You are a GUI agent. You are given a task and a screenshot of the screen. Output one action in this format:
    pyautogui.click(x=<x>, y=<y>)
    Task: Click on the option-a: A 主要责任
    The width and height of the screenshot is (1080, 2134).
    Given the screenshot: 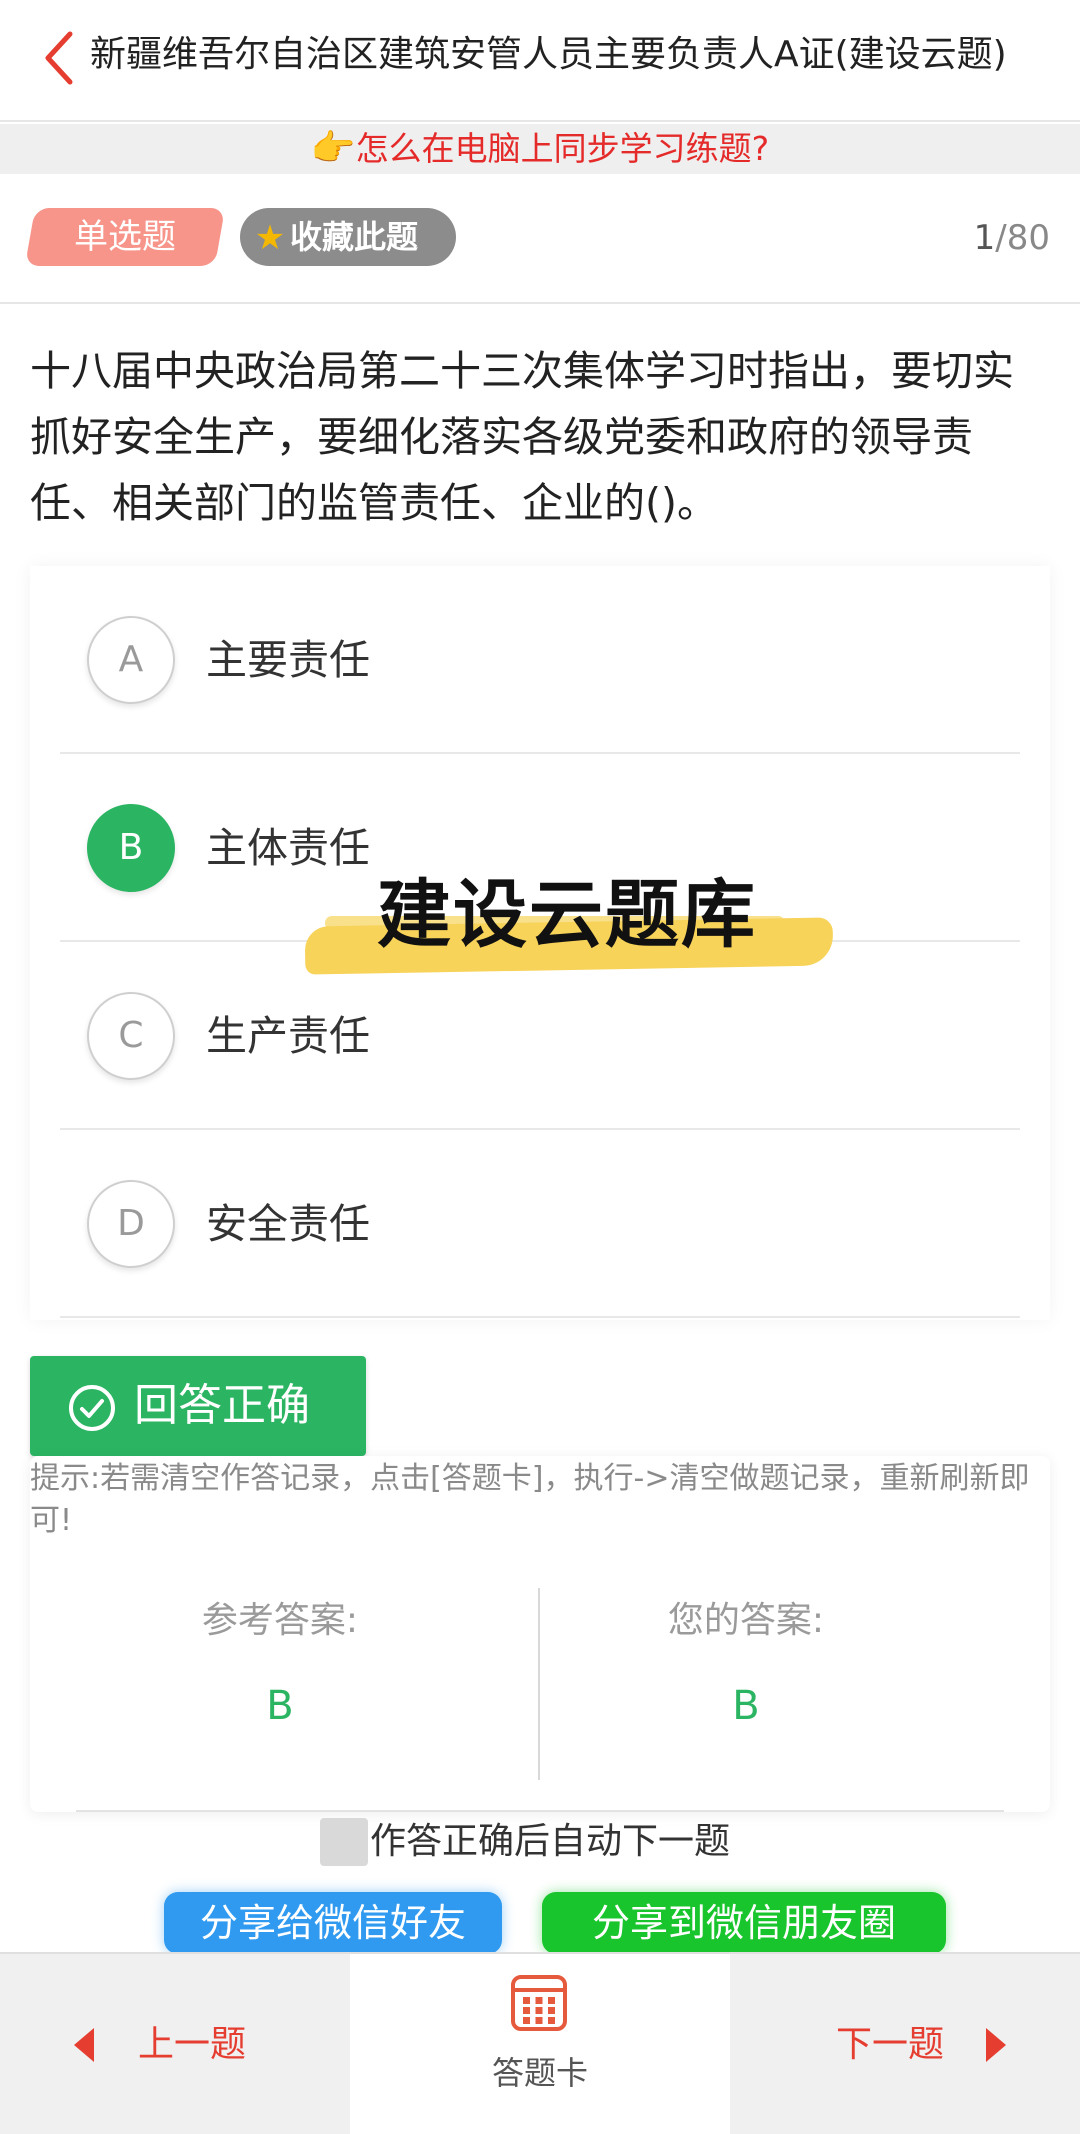 What is the action you would take?
    pyautogui.click(x=540, y=660)
    